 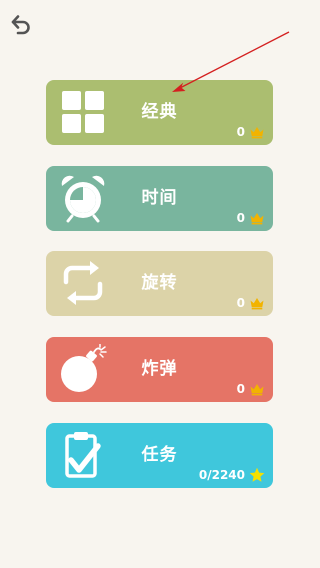 I want to click on score-classic: 0, so click(x=251, y=132).